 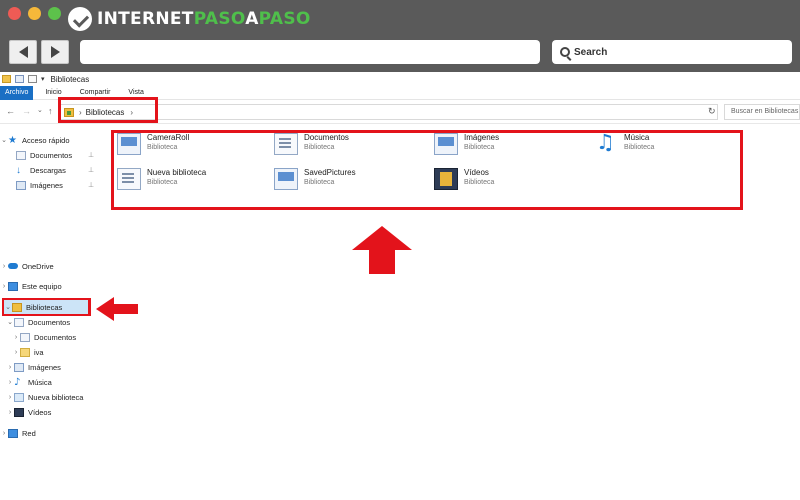 I want to click on saved-pictures-icon, so click(x=286, y=179).